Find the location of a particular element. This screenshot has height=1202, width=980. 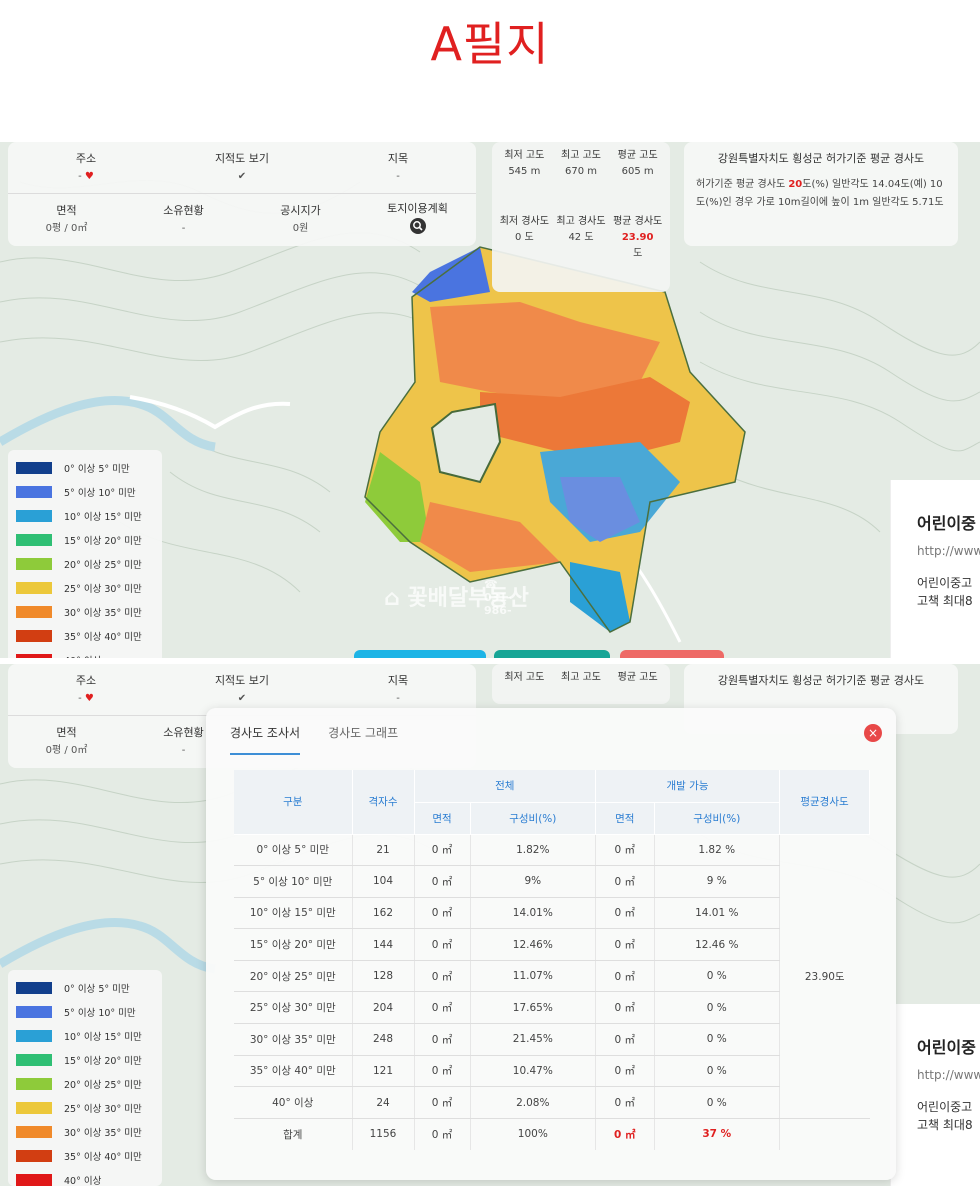

cell-avg-slope: 23.90도 is located at coordinates (824, 976).